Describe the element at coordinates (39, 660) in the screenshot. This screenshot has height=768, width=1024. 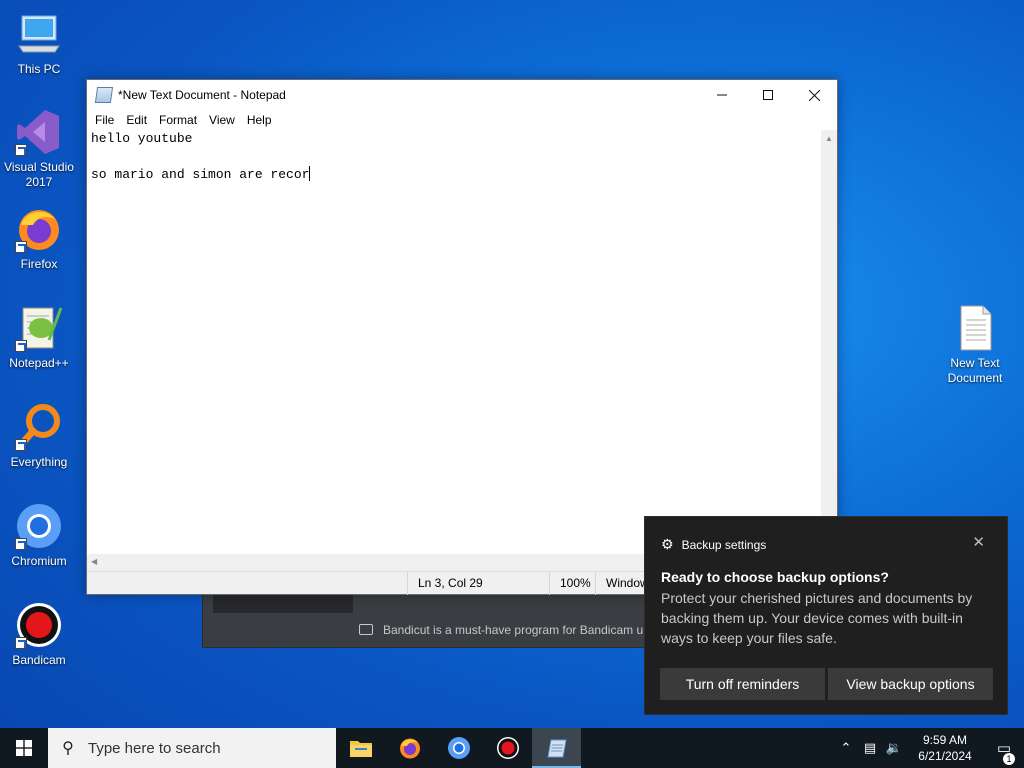
I see `desktop-icon-label: Bandicam` at that location.